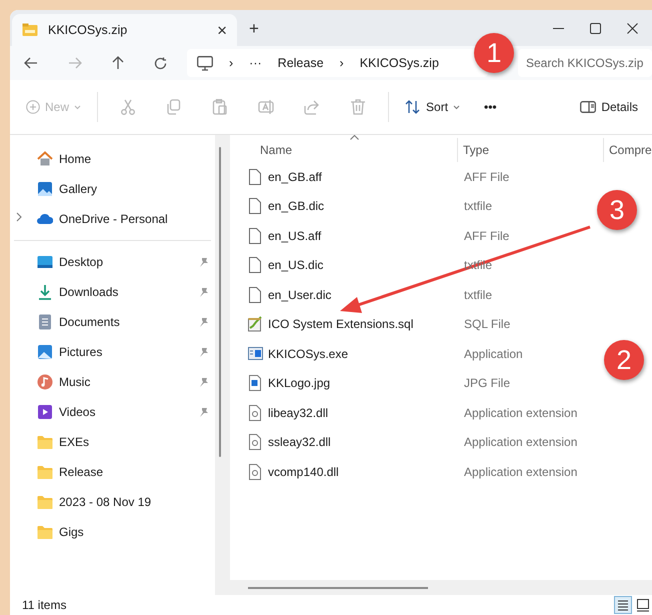  What do you see at coordinates (300, 295) in the screenshot?
I see `file-name: en_User.dic` at bounding box center [300, 295].